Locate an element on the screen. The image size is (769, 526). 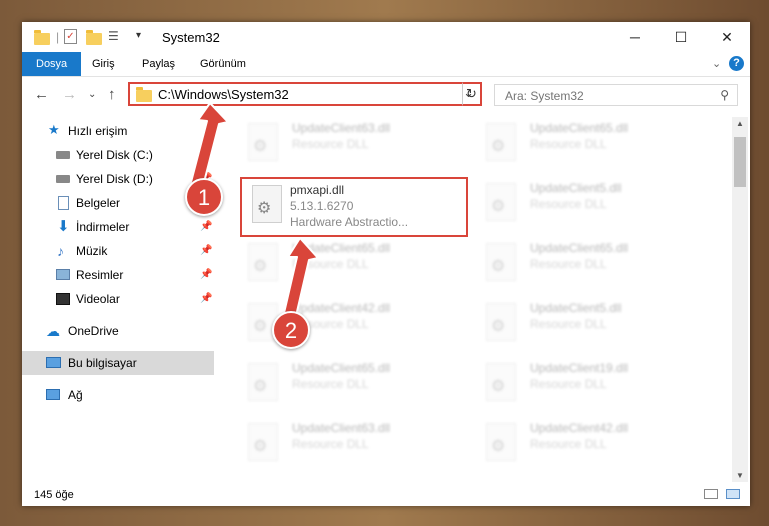
annotation-badge-2: 2 is located at coordinates (291, 330).